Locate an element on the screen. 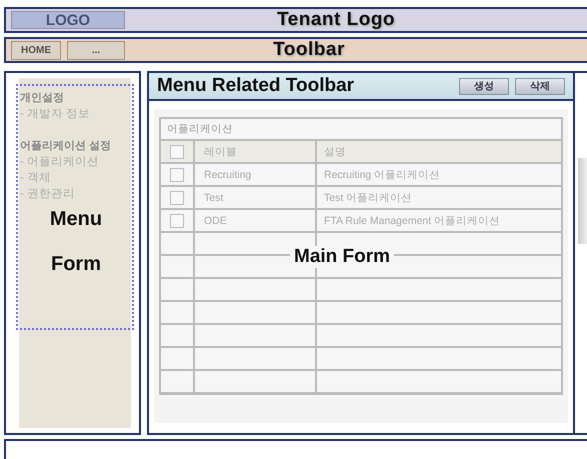  scrollbar-thumb is located at coordinates (582, 201).